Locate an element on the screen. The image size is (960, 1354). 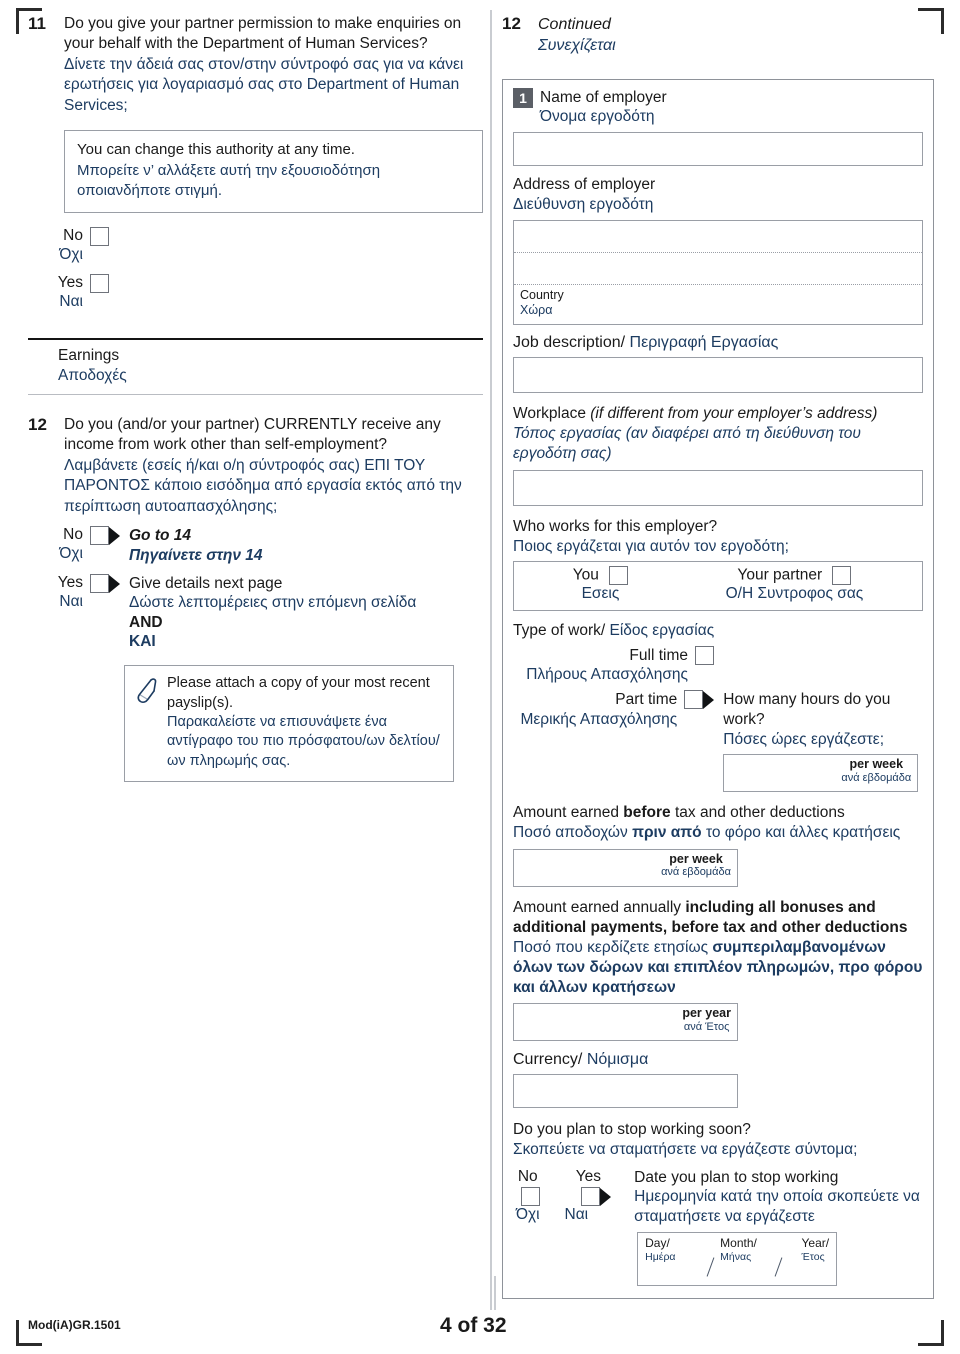
stop-no-checkbox is located at coordinates (530, 1196).